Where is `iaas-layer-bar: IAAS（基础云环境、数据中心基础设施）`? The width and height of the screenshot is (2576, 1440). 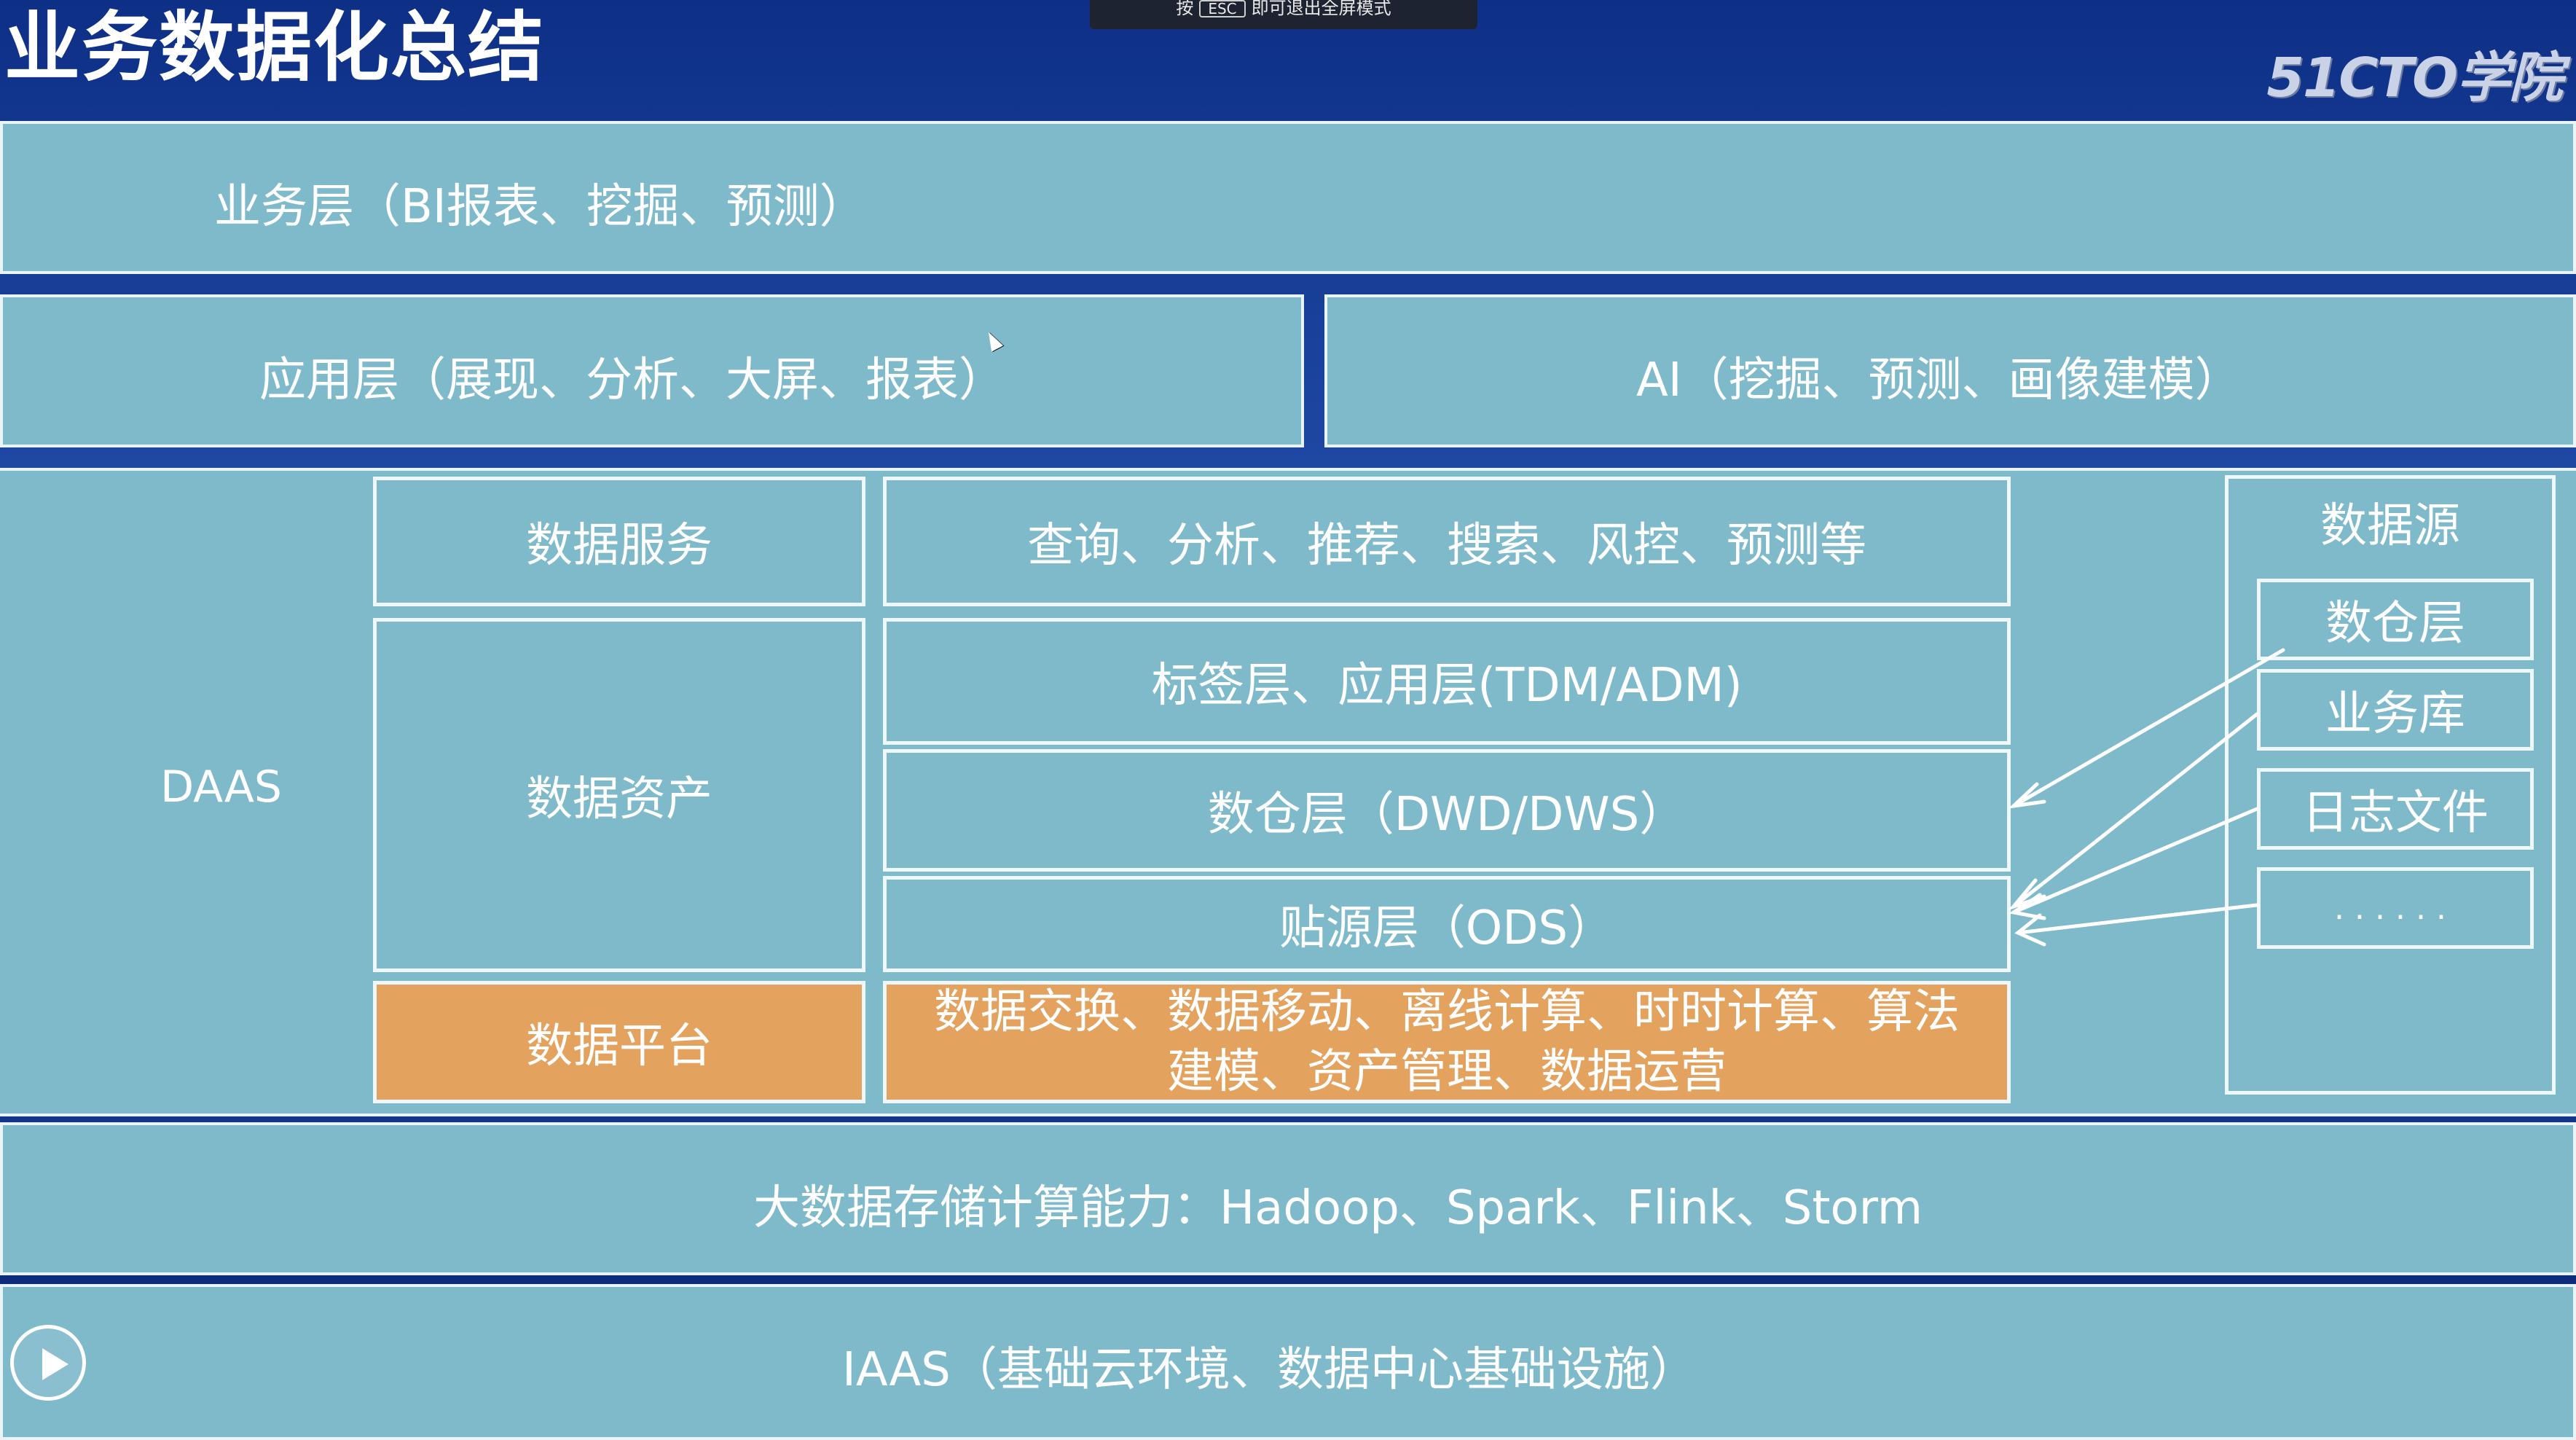 iaas-layer-bar: IAAS（基础云环境、数据中心基础设施） is located at coordinates (1288, 1362).